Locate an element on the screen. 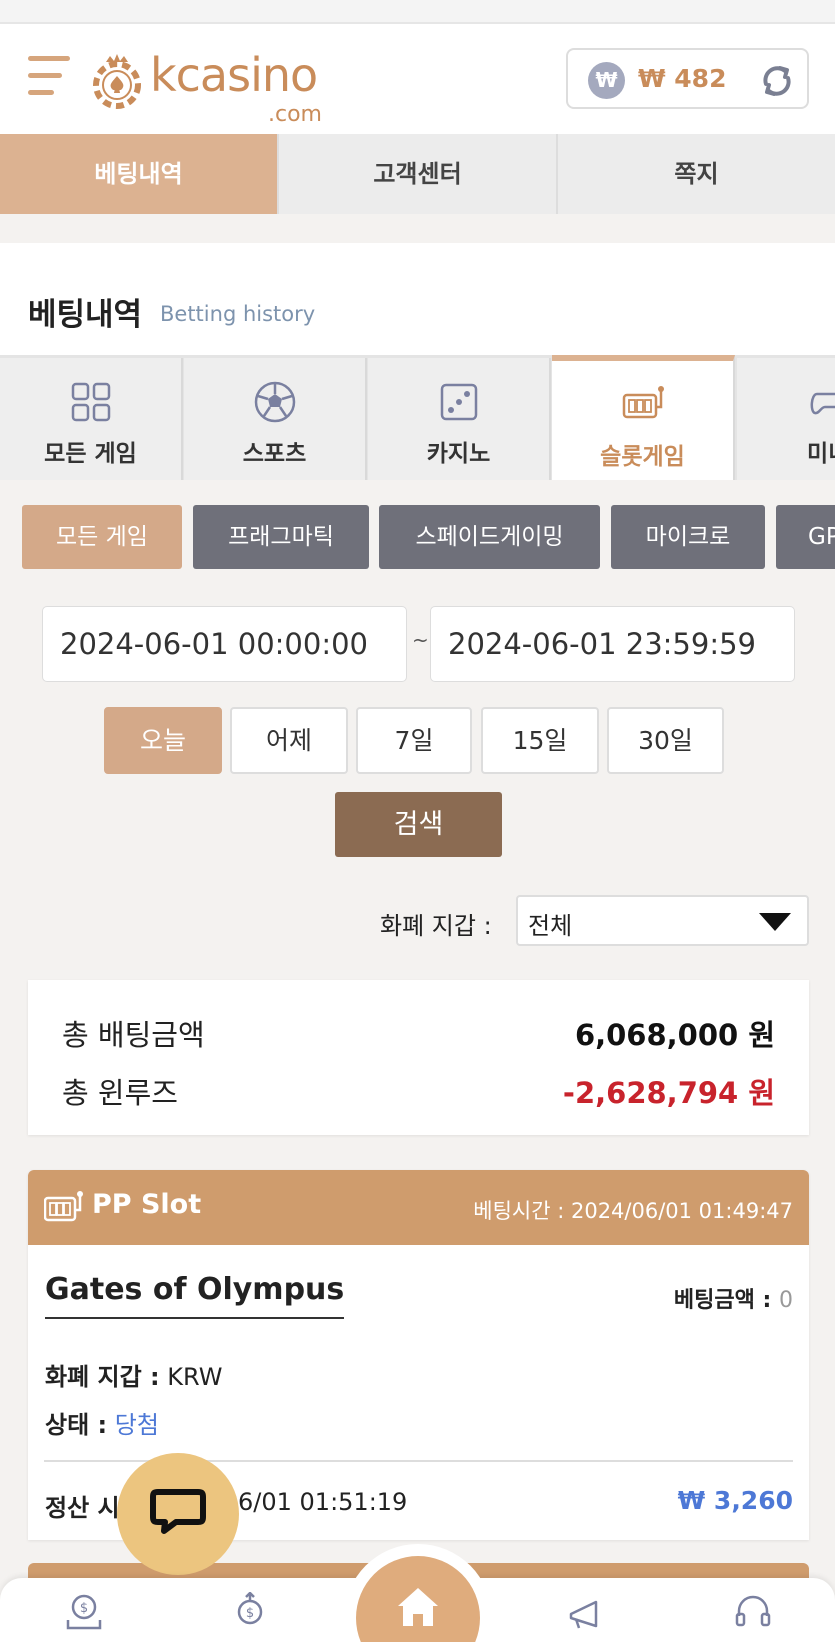  bet-provider: PP Slot is located at coordinates (147, 1204).